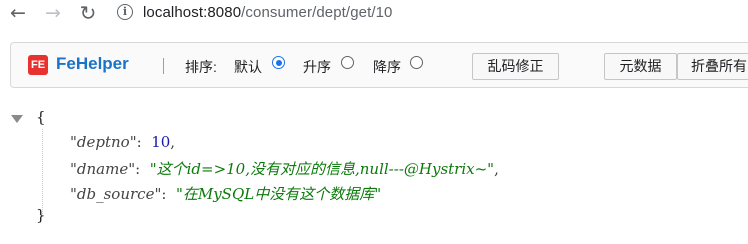  I want to click on toolbar-divider, so click(163, 66).